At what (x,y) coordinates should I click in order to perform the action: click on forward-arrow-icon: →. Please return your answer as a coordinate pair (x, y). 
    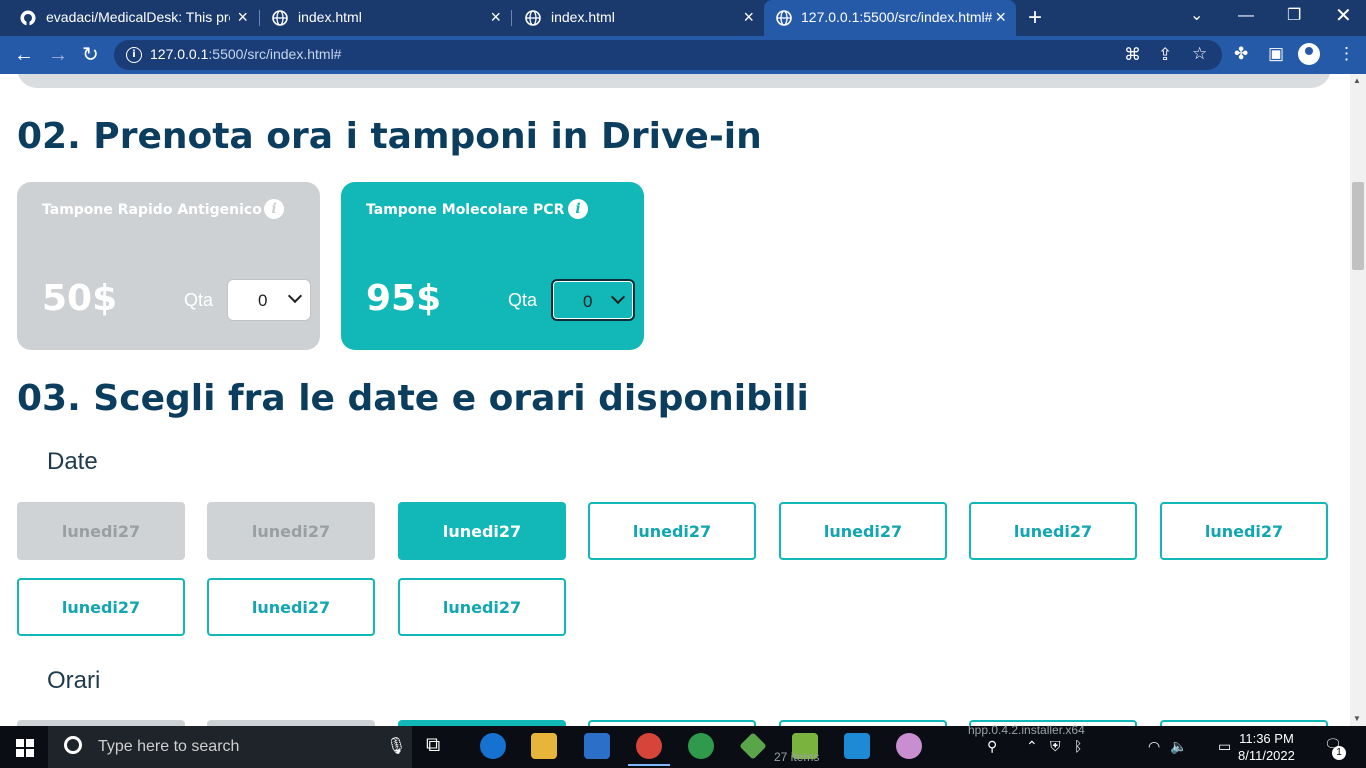
    Looking at the image, I should click on (58, 55).